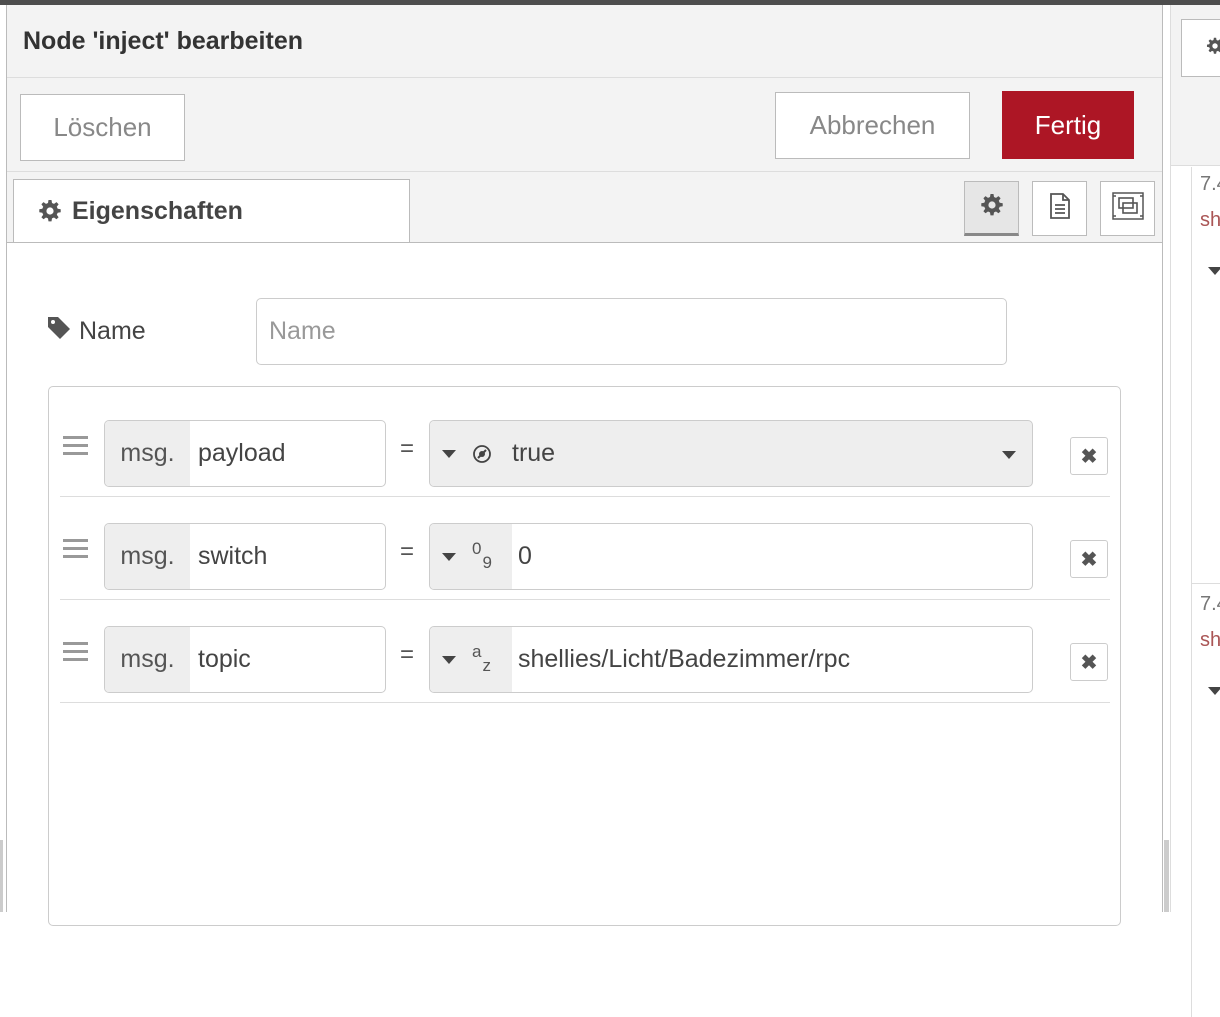  I want to click on property-value: 0, so click(525, 556).